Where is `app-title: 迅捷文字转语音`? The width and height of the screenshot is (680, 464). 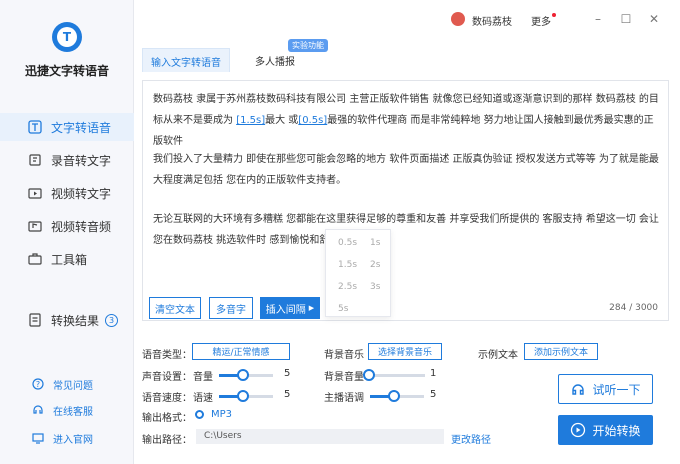 app-title: 迅捷文字转语音 is located at coordinates (66, 71).